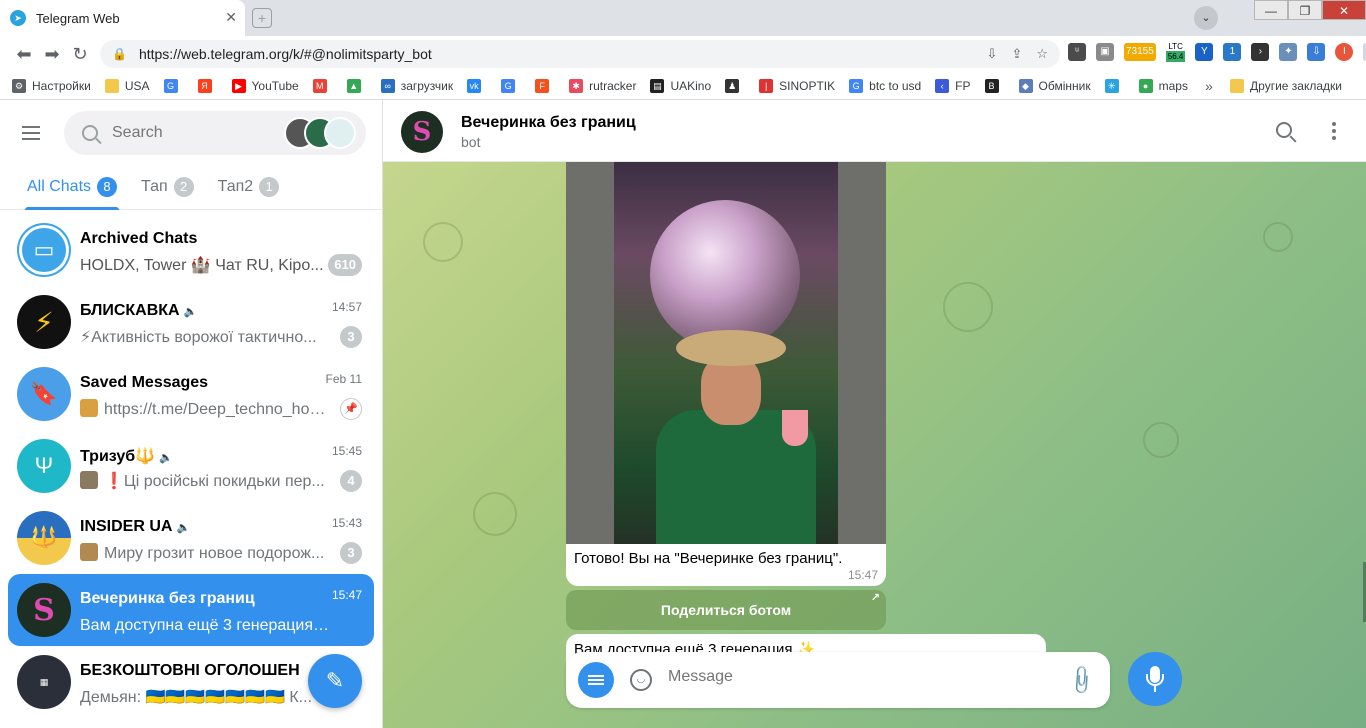  Describe the element at coordinates (942, 85) in the screenshot. I see `fp-icon: ‹` at that location.